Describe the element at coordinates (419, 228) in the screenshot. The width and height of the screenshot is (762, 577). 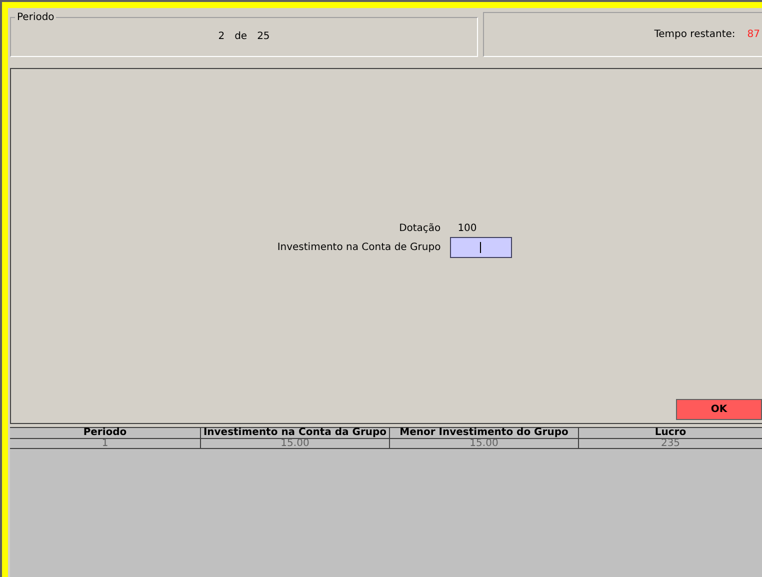
I see `endowment-label: Dotação` at that location.